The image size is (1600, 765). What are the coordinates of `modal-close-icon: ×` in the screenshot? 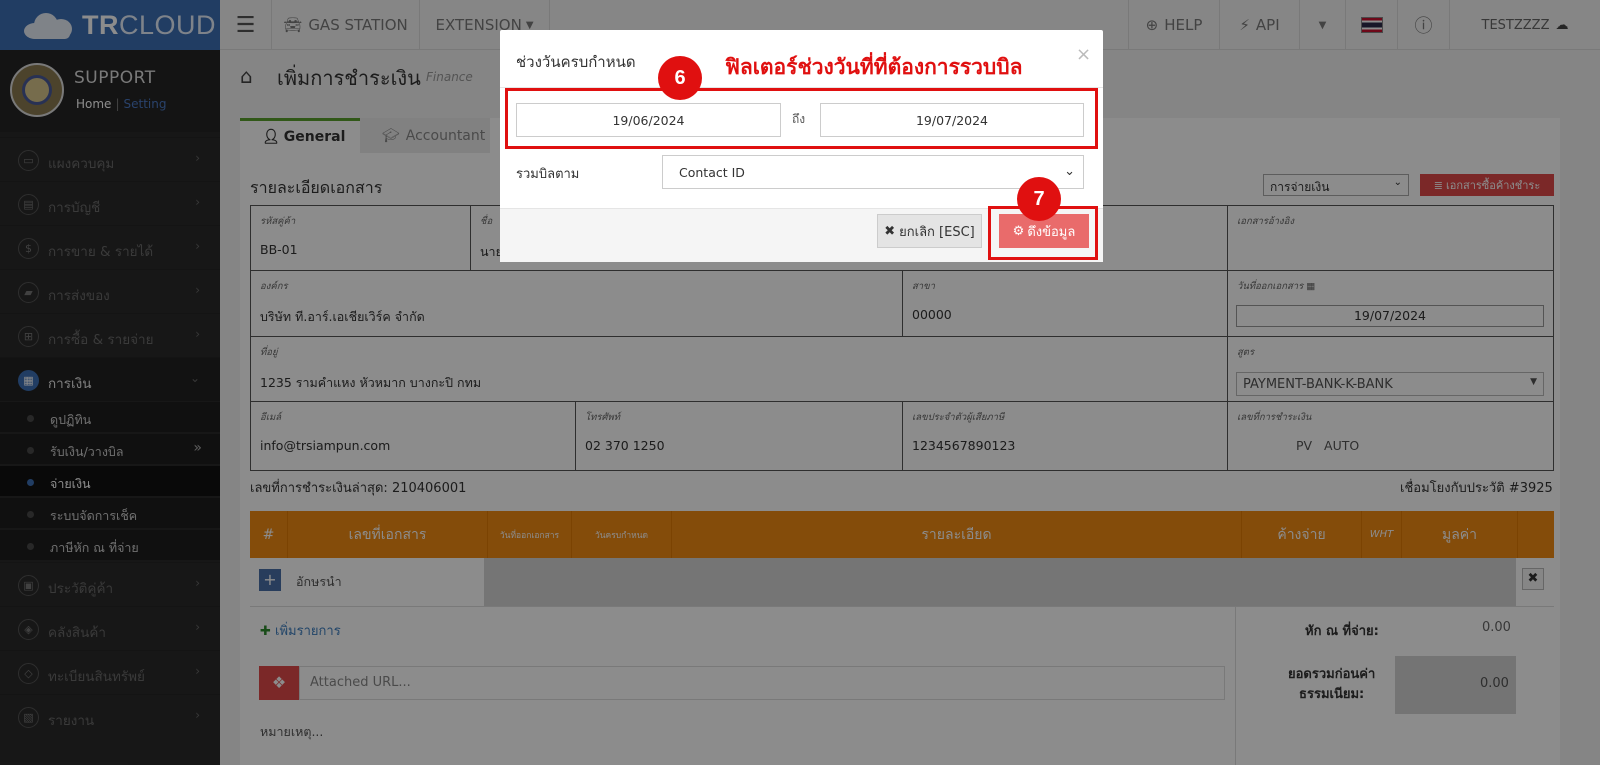 It's located at (1083, 54).